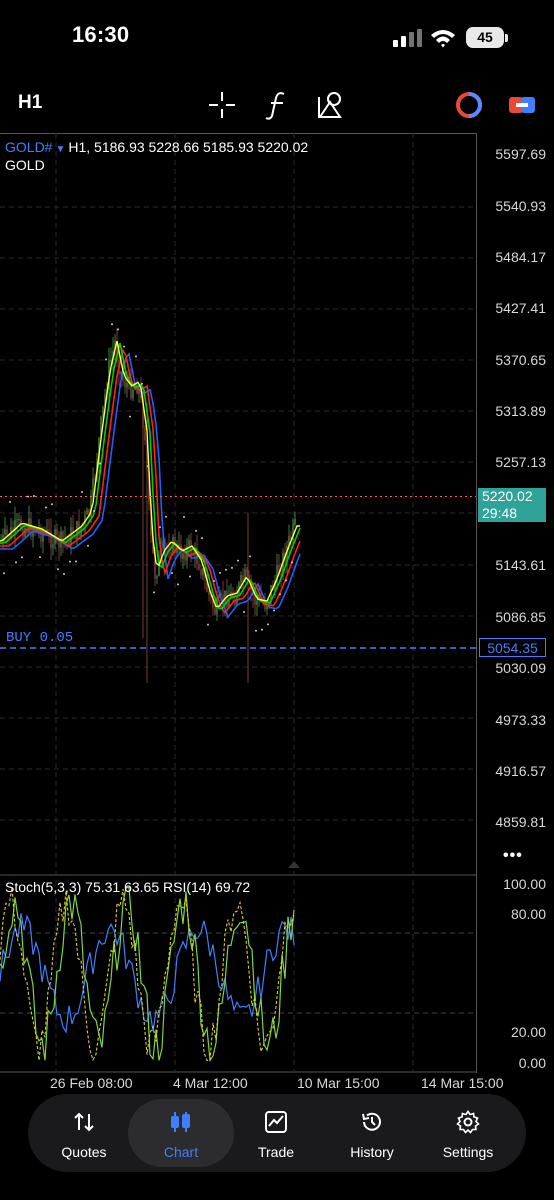  Describe the element at coordinates (294, 864) in the screenshot. I see `scroll-marker-icon` at that location.